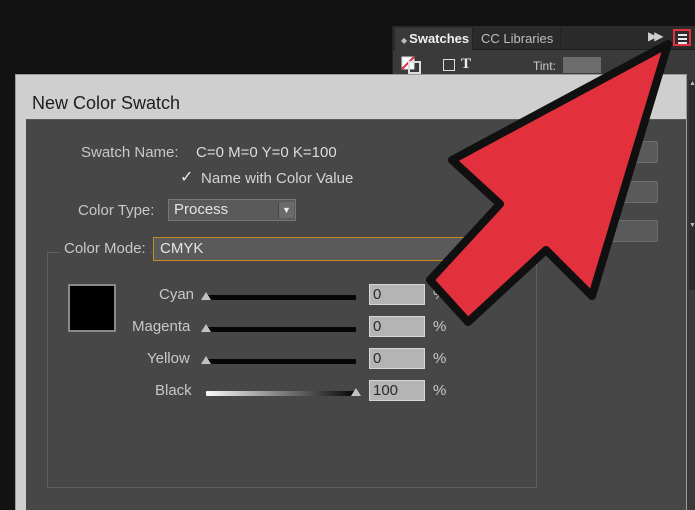  I want to click on checkmark-icon: ✓, so click(187, 177).